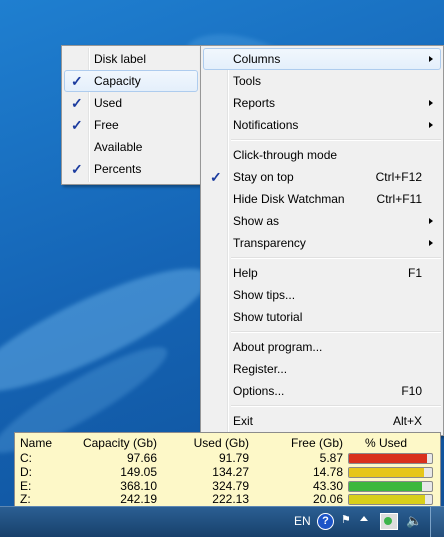  Describe the element at coordinates (26, 458) in the screenshot. I see `drive-name: C:` at that location.